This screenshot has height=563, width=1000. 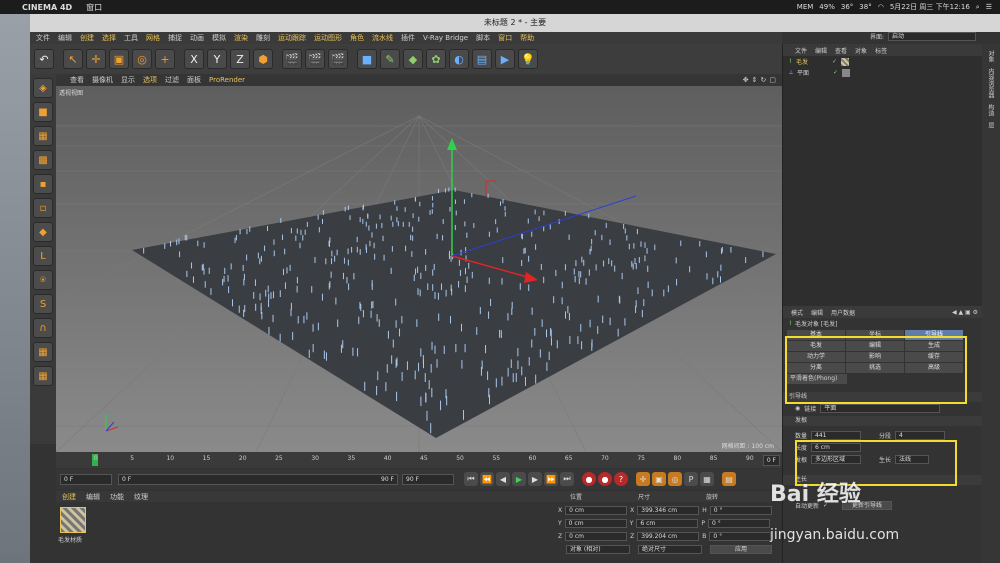 What do you see at coordinates (86, 479) in the screenshot?
I see `current-frame: 0 F` at bounding box center [86, 479].